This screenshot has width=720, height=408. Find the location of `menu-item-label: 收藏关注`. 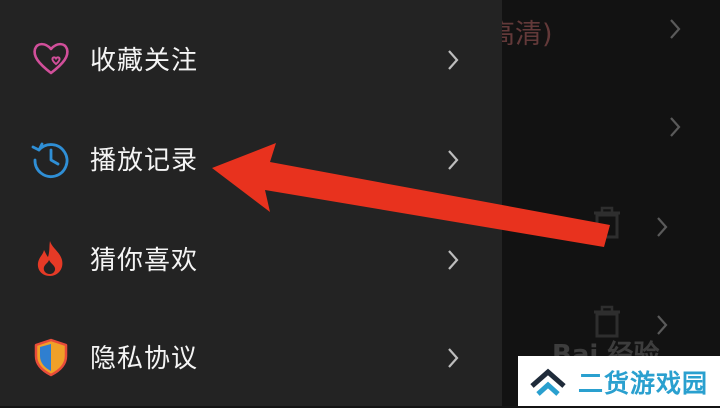

menu-item-label: 收藏关注 is located at coordinates (144, 61).